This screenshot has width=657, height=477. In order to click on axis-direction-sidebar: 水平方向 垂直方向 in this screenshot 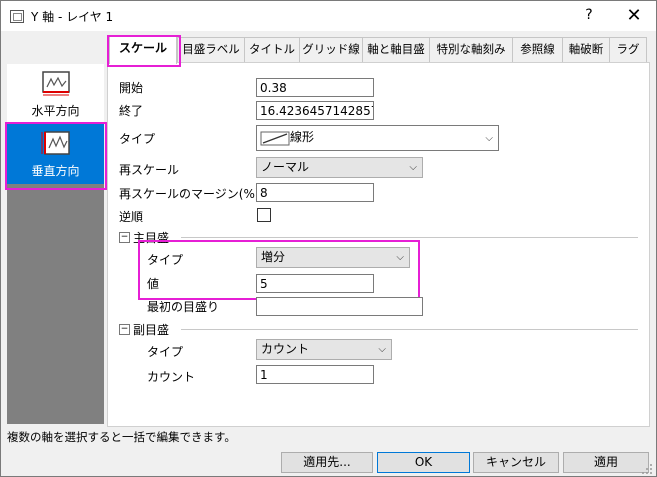, I will do `click(55, 244)`.